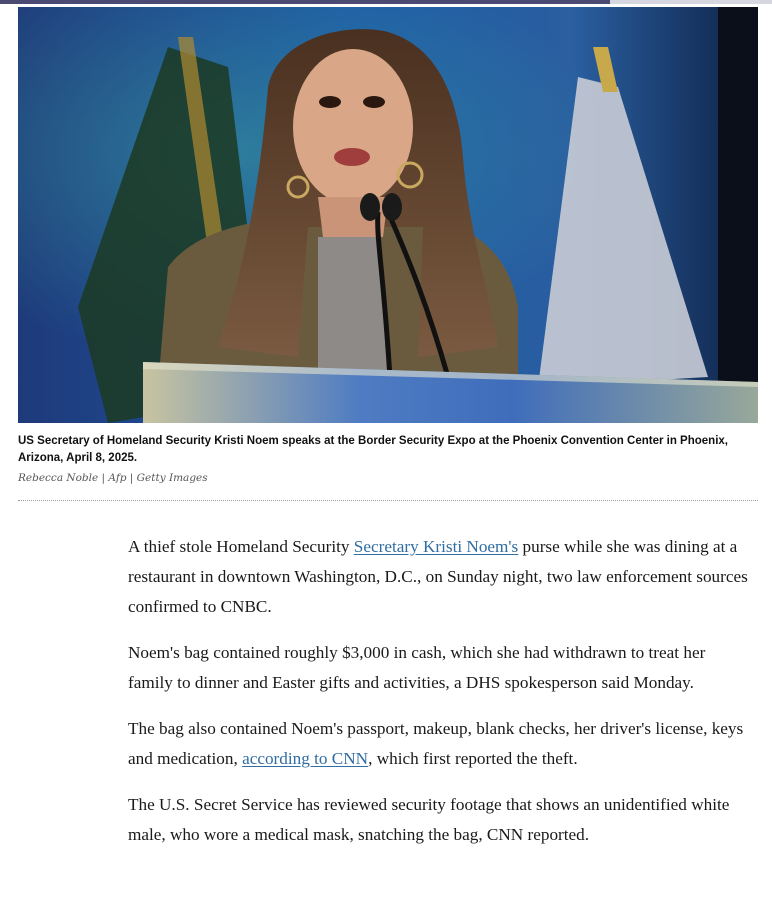 Image resolution: width=772 pixels, height=907 pixels. Describe the element at coordinates (388, 500) in the screenshot. I see `caption-divider` at that location.